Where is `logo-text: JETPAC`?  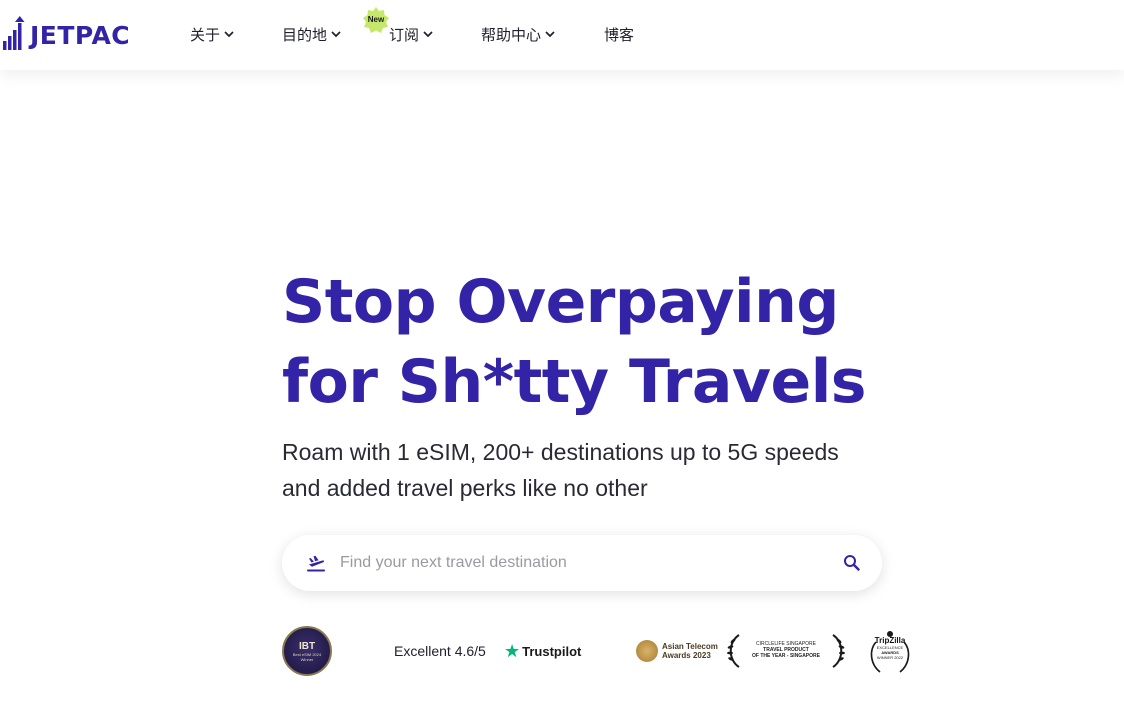
logo-text: JETPAC is located at coordinates (80, 35).